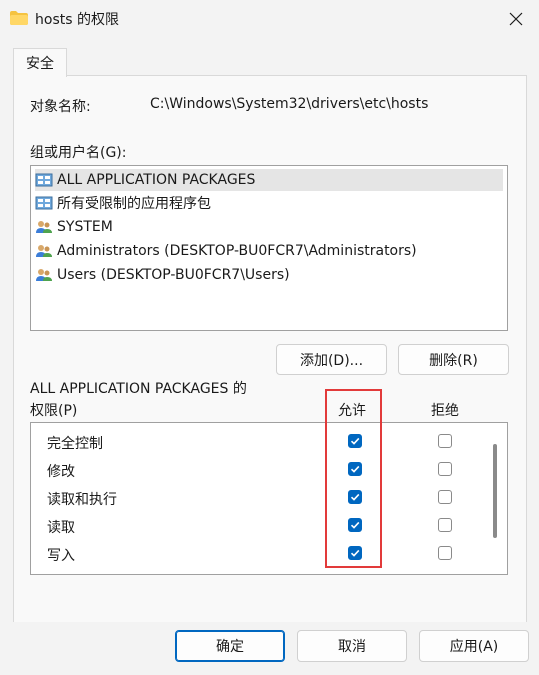 The width and height of the screenshot is (539, 675). What do you see at coordinates (61, 528) in the screenshot?
I see `permission-name: 读取` at bounding box center [61, 528].